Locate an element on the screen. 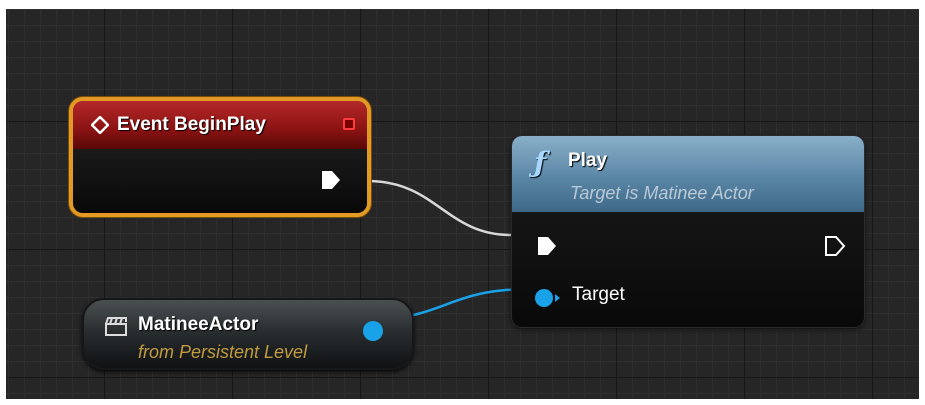 The width and height of the screenshot is (925, 405). play-node-header: ƒ Play Target is Matinee Actor is located at coordinates (688, 174).